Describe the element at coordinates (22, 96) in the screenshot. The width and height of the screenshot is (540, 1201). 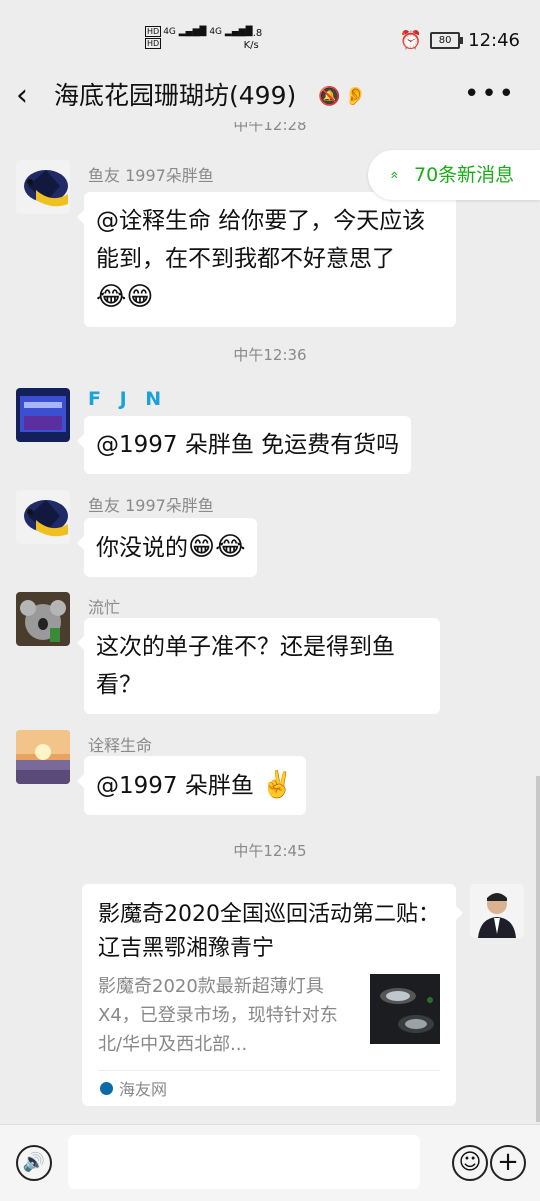
I see `back-icon: ‹` at that location.